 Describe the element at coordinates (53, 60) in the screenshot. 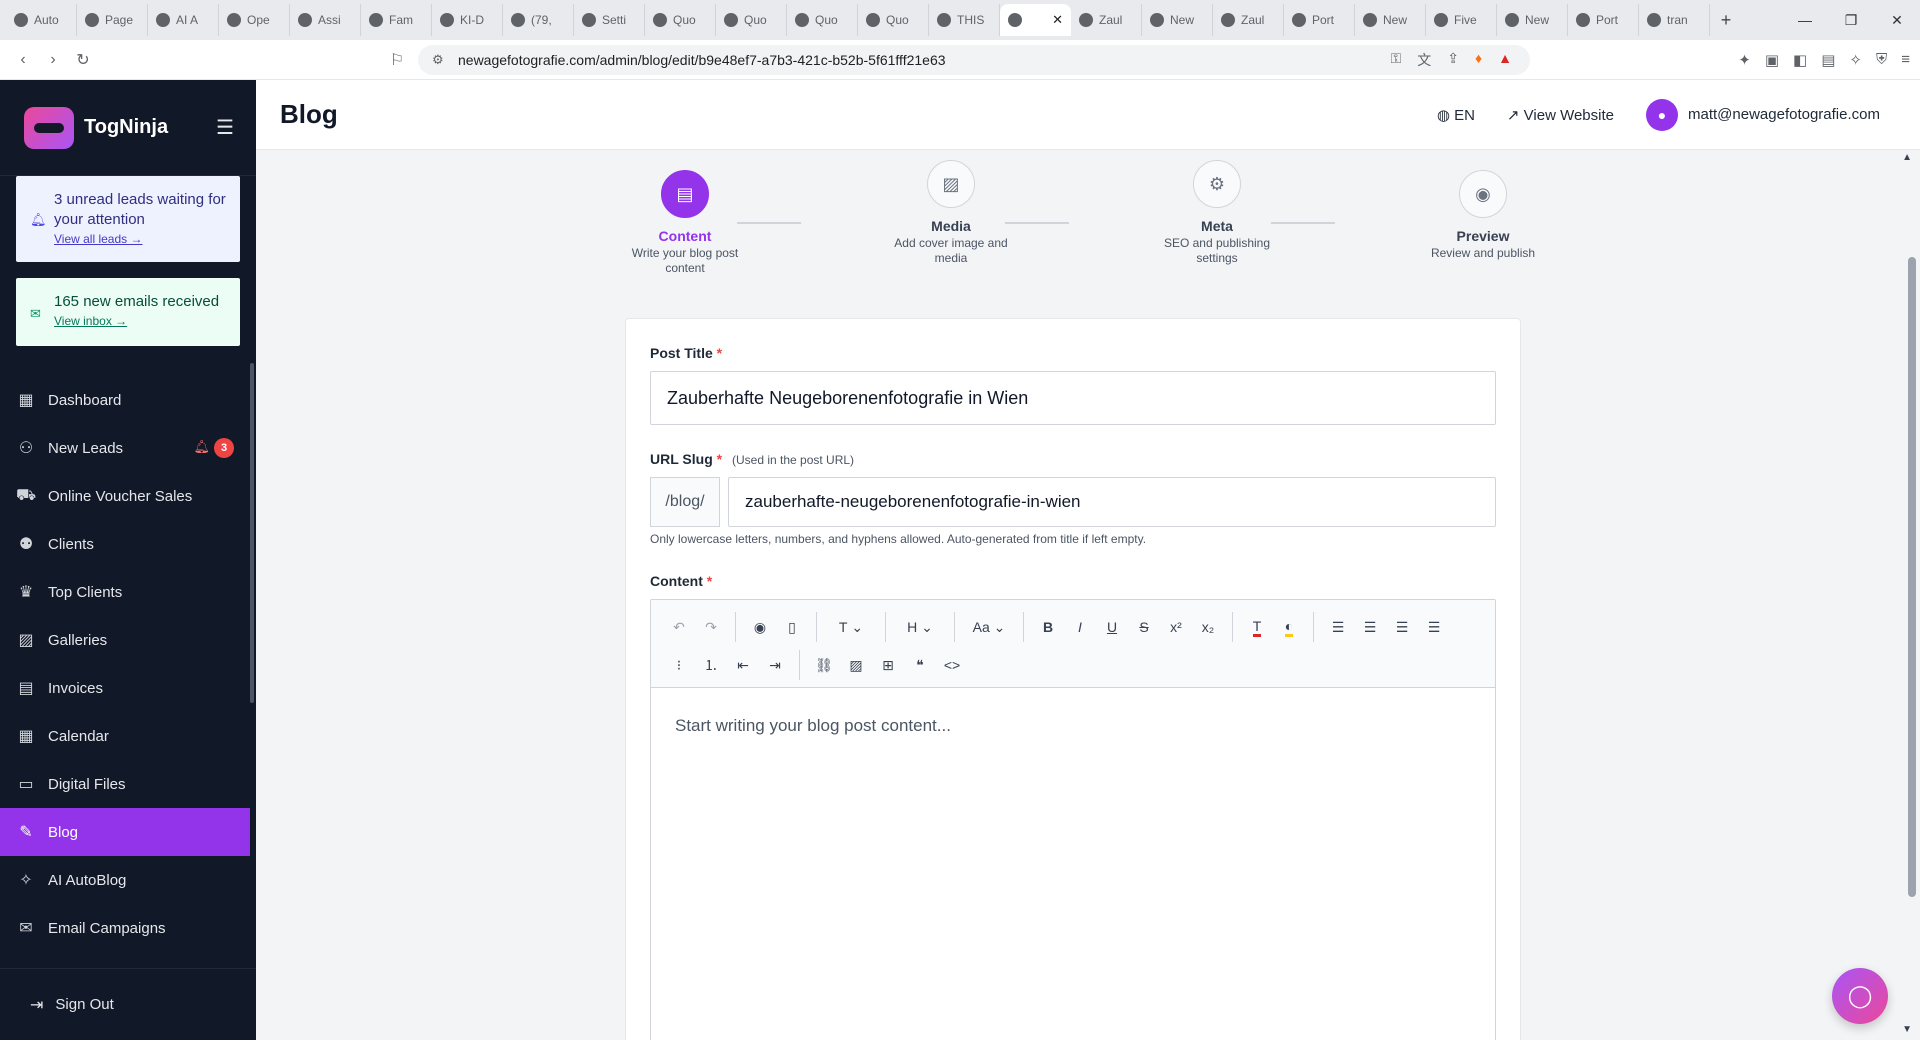

I see `forward-icon: ›` at that location.